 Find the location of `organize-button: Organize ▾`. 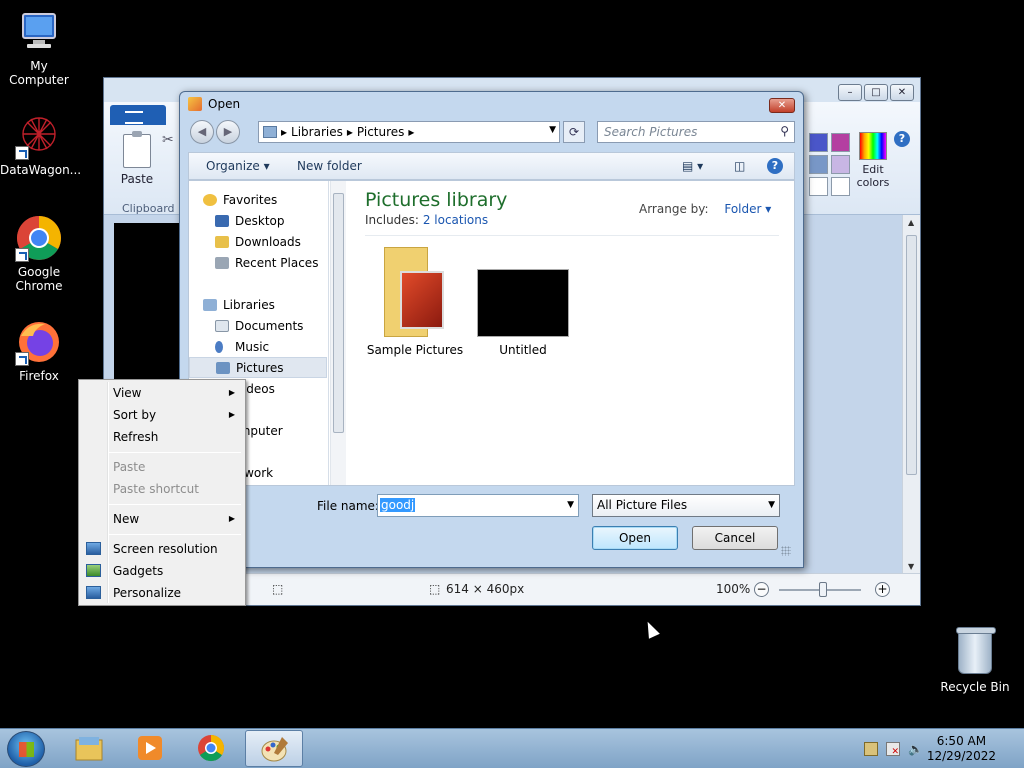

organize-button: Organize ▾ is located at coordinates (238, 166).